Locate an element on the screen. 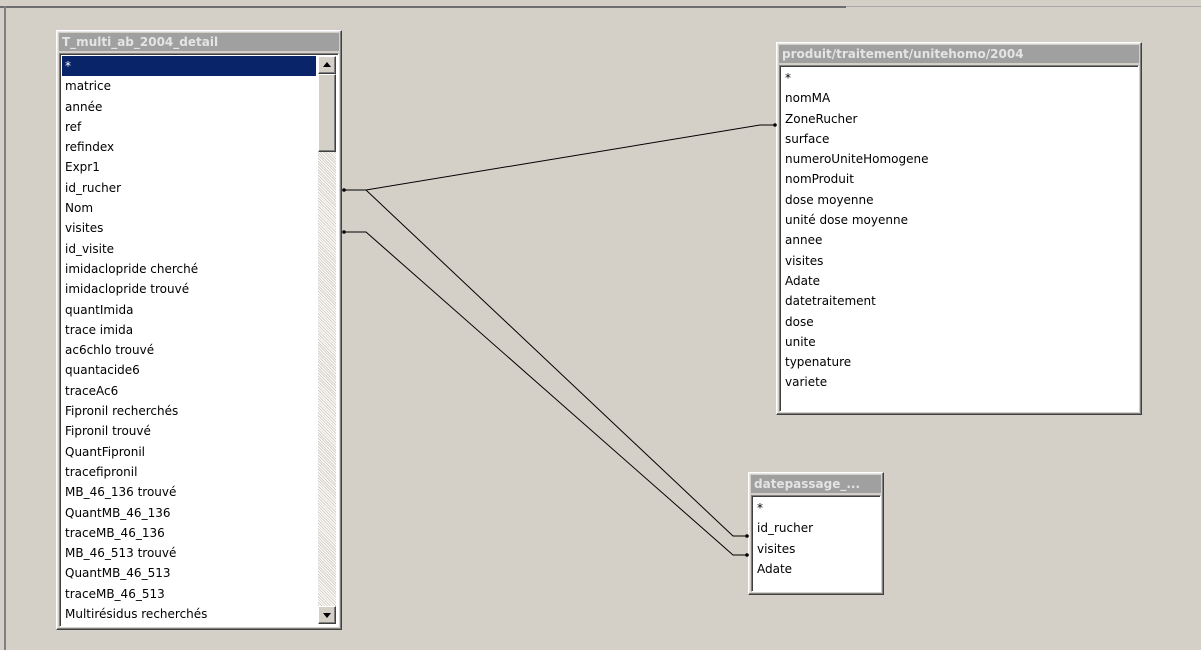 The image size is (1201, 650). field-item-imidaclopride-trouve: imidaclopride trouvé is located at coordinates (189, 289).